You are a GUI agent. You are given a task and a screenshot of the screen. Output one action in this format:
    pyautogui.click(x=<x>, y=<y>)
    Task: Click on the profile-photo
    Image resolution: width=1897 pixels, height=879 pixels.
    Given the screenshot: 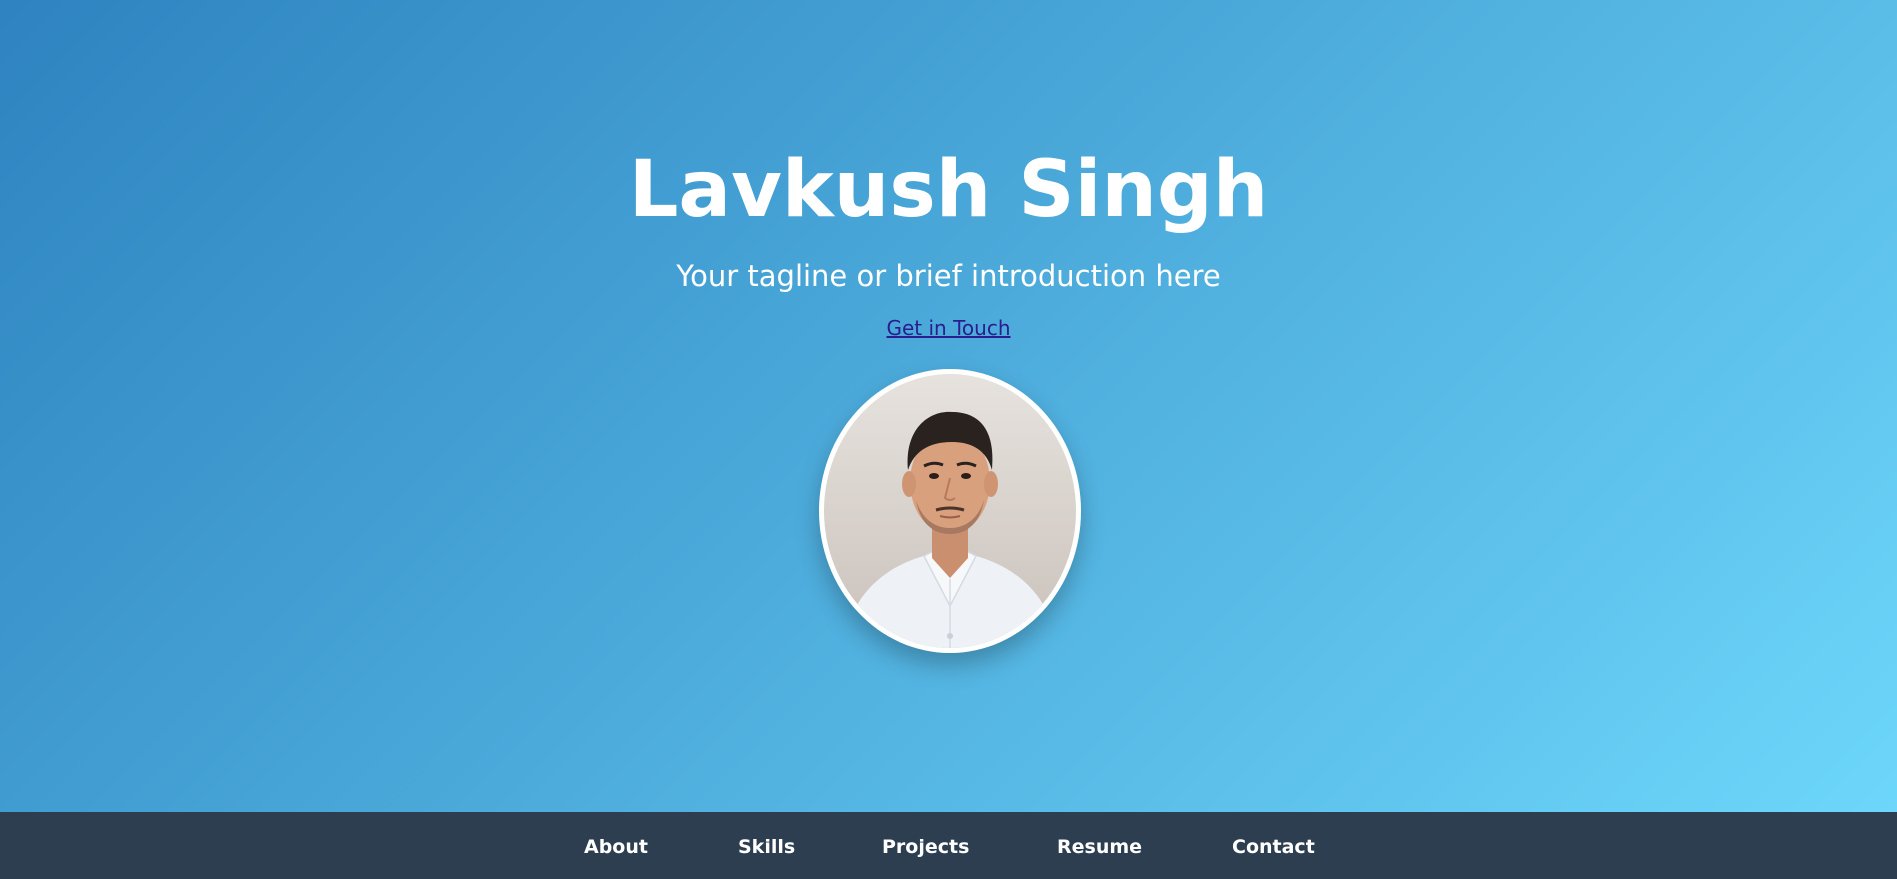 What is the action you would take?
    pyautogui.click(x=950, y=511)
    